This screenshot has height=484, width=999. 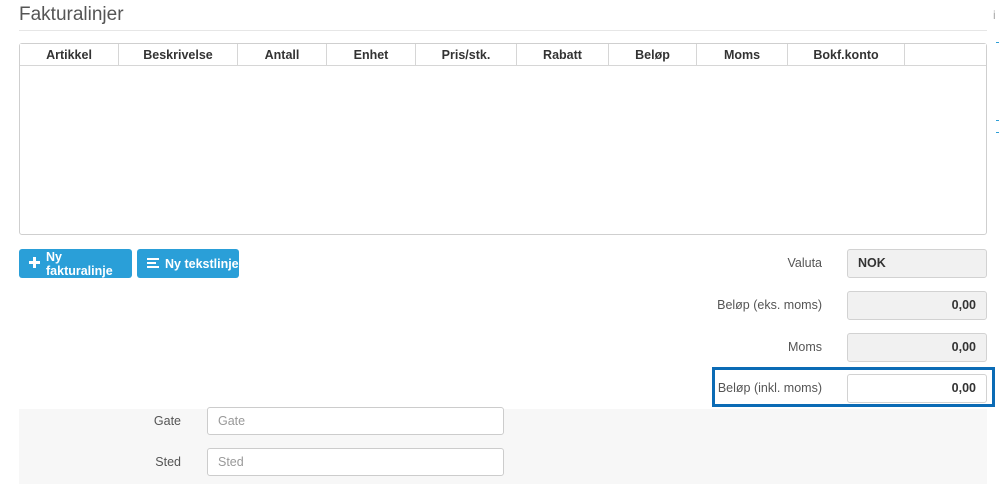 What do you see at coordinates (846, 54) in the screenshot?
I see `column-header-bokf-konto: Bokf.konto` at bounding box center [846, 54].